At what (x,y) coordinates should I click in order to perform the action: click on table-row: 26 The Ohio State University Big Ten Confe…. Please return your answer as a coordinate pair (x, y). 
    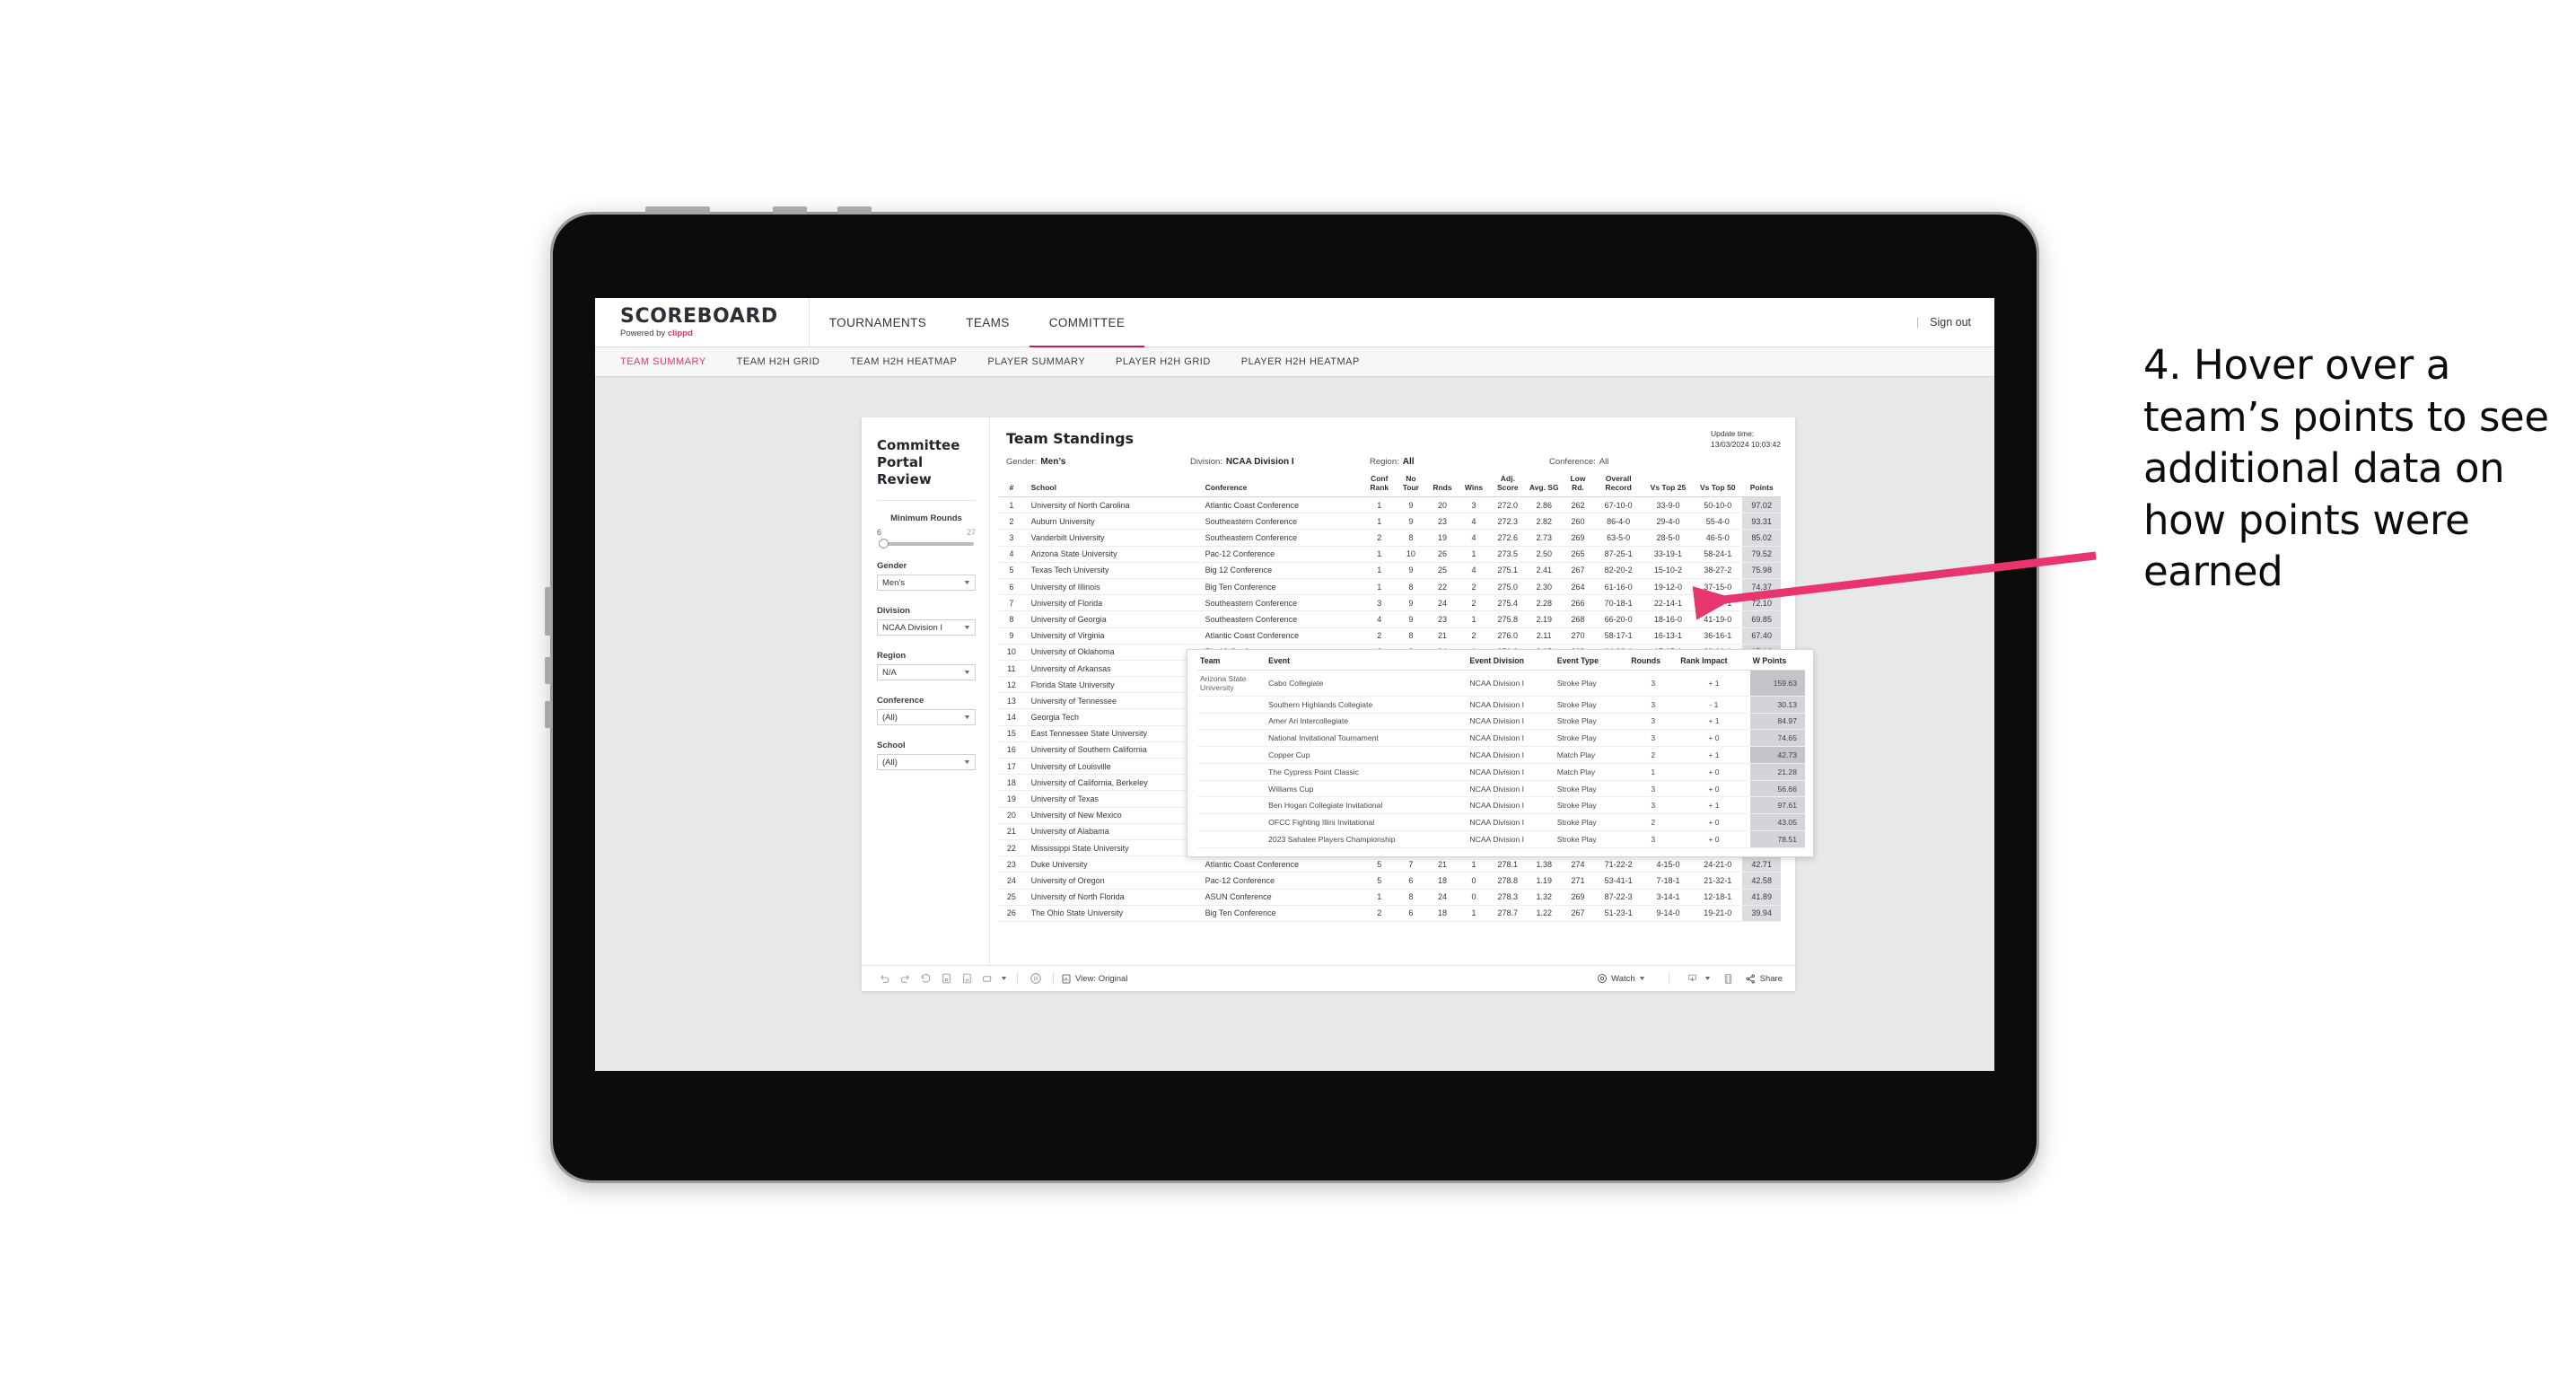
    Looking at the image, I should click on (1390, 914).